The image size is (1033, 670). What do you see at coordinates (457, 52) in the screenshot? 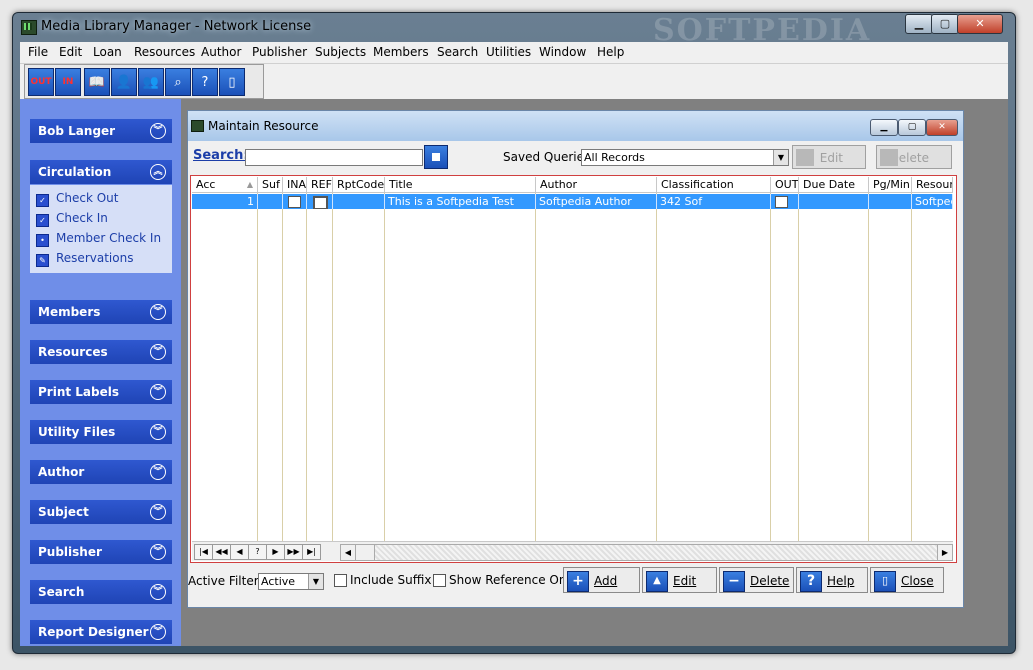
I see `menu-search: Search` at bounding box center [457, 52].